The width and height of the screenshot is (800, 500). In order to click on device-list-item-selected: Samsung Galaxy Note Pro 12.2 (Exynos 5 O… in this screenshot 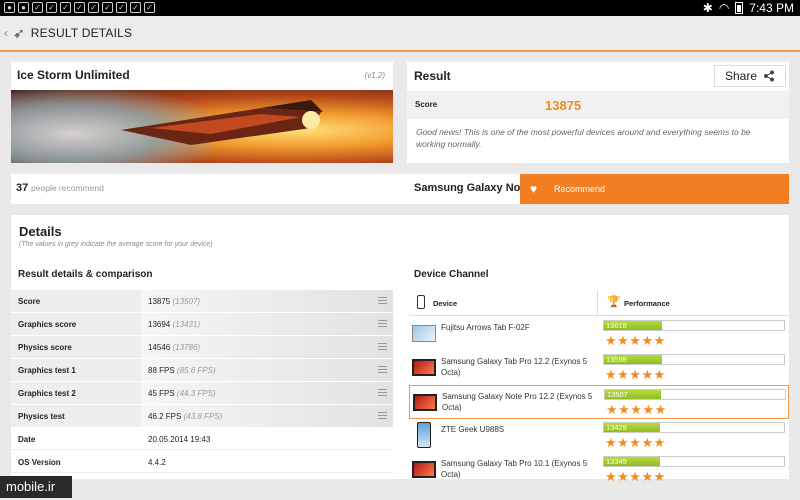, I will do `click(599, 402)`.